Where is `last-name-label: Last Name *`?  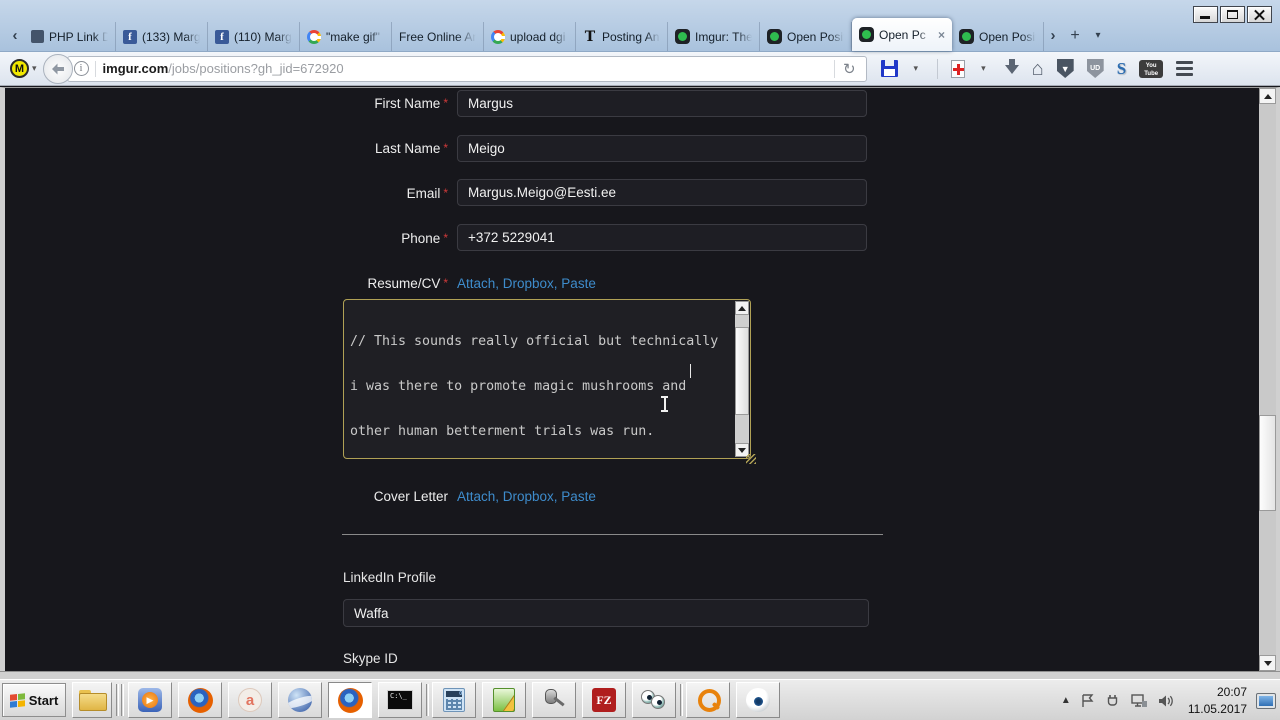
last-name-label: Last Name * is located at coordinates (411, 148).